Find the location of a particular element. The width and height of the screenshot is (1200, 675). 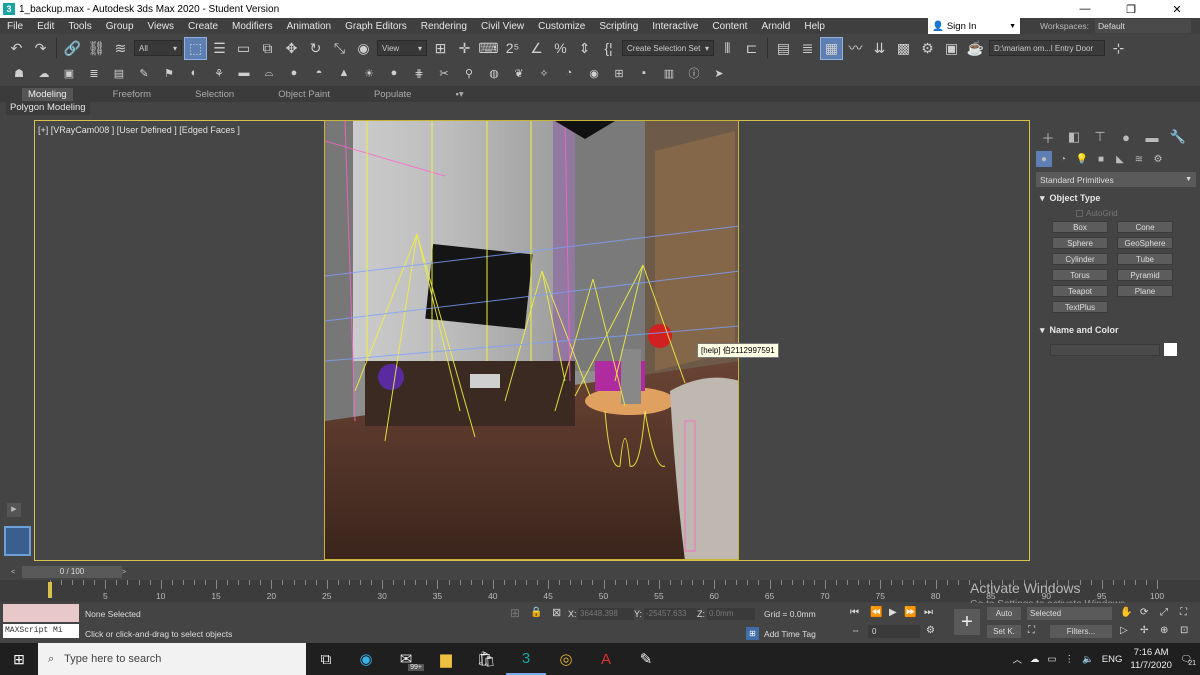

play-arrow-icon: ▶ is located at coordinates (14, 510).